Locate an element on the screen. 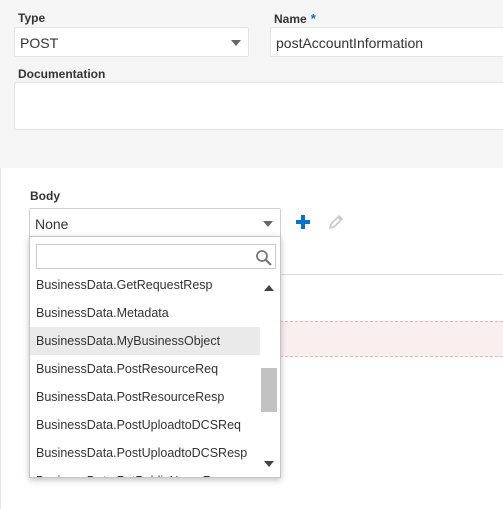  type-label: Type is located at coordinates (32, 18).